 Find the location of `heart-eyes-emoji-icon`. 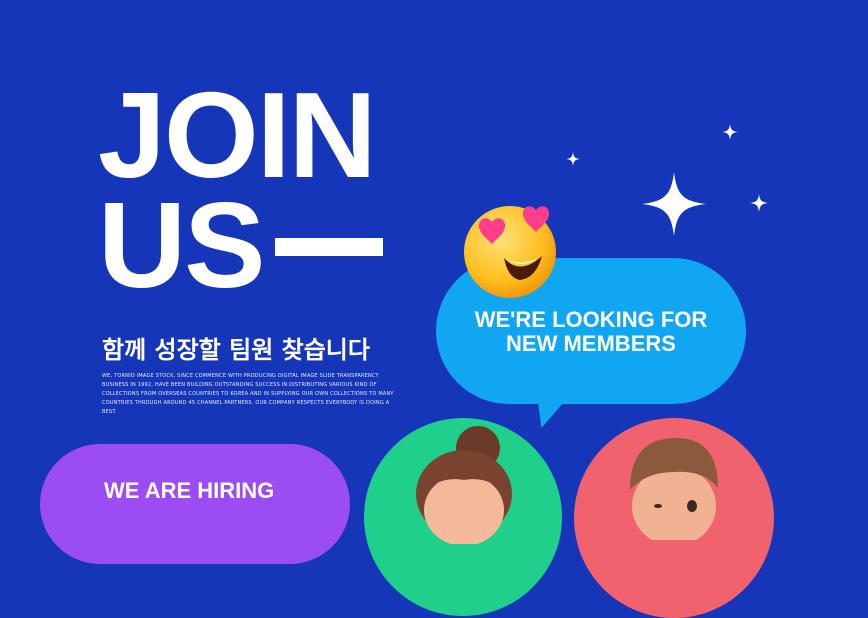

heart-eyes-emoji-icon is located at coordinates (510, 252).